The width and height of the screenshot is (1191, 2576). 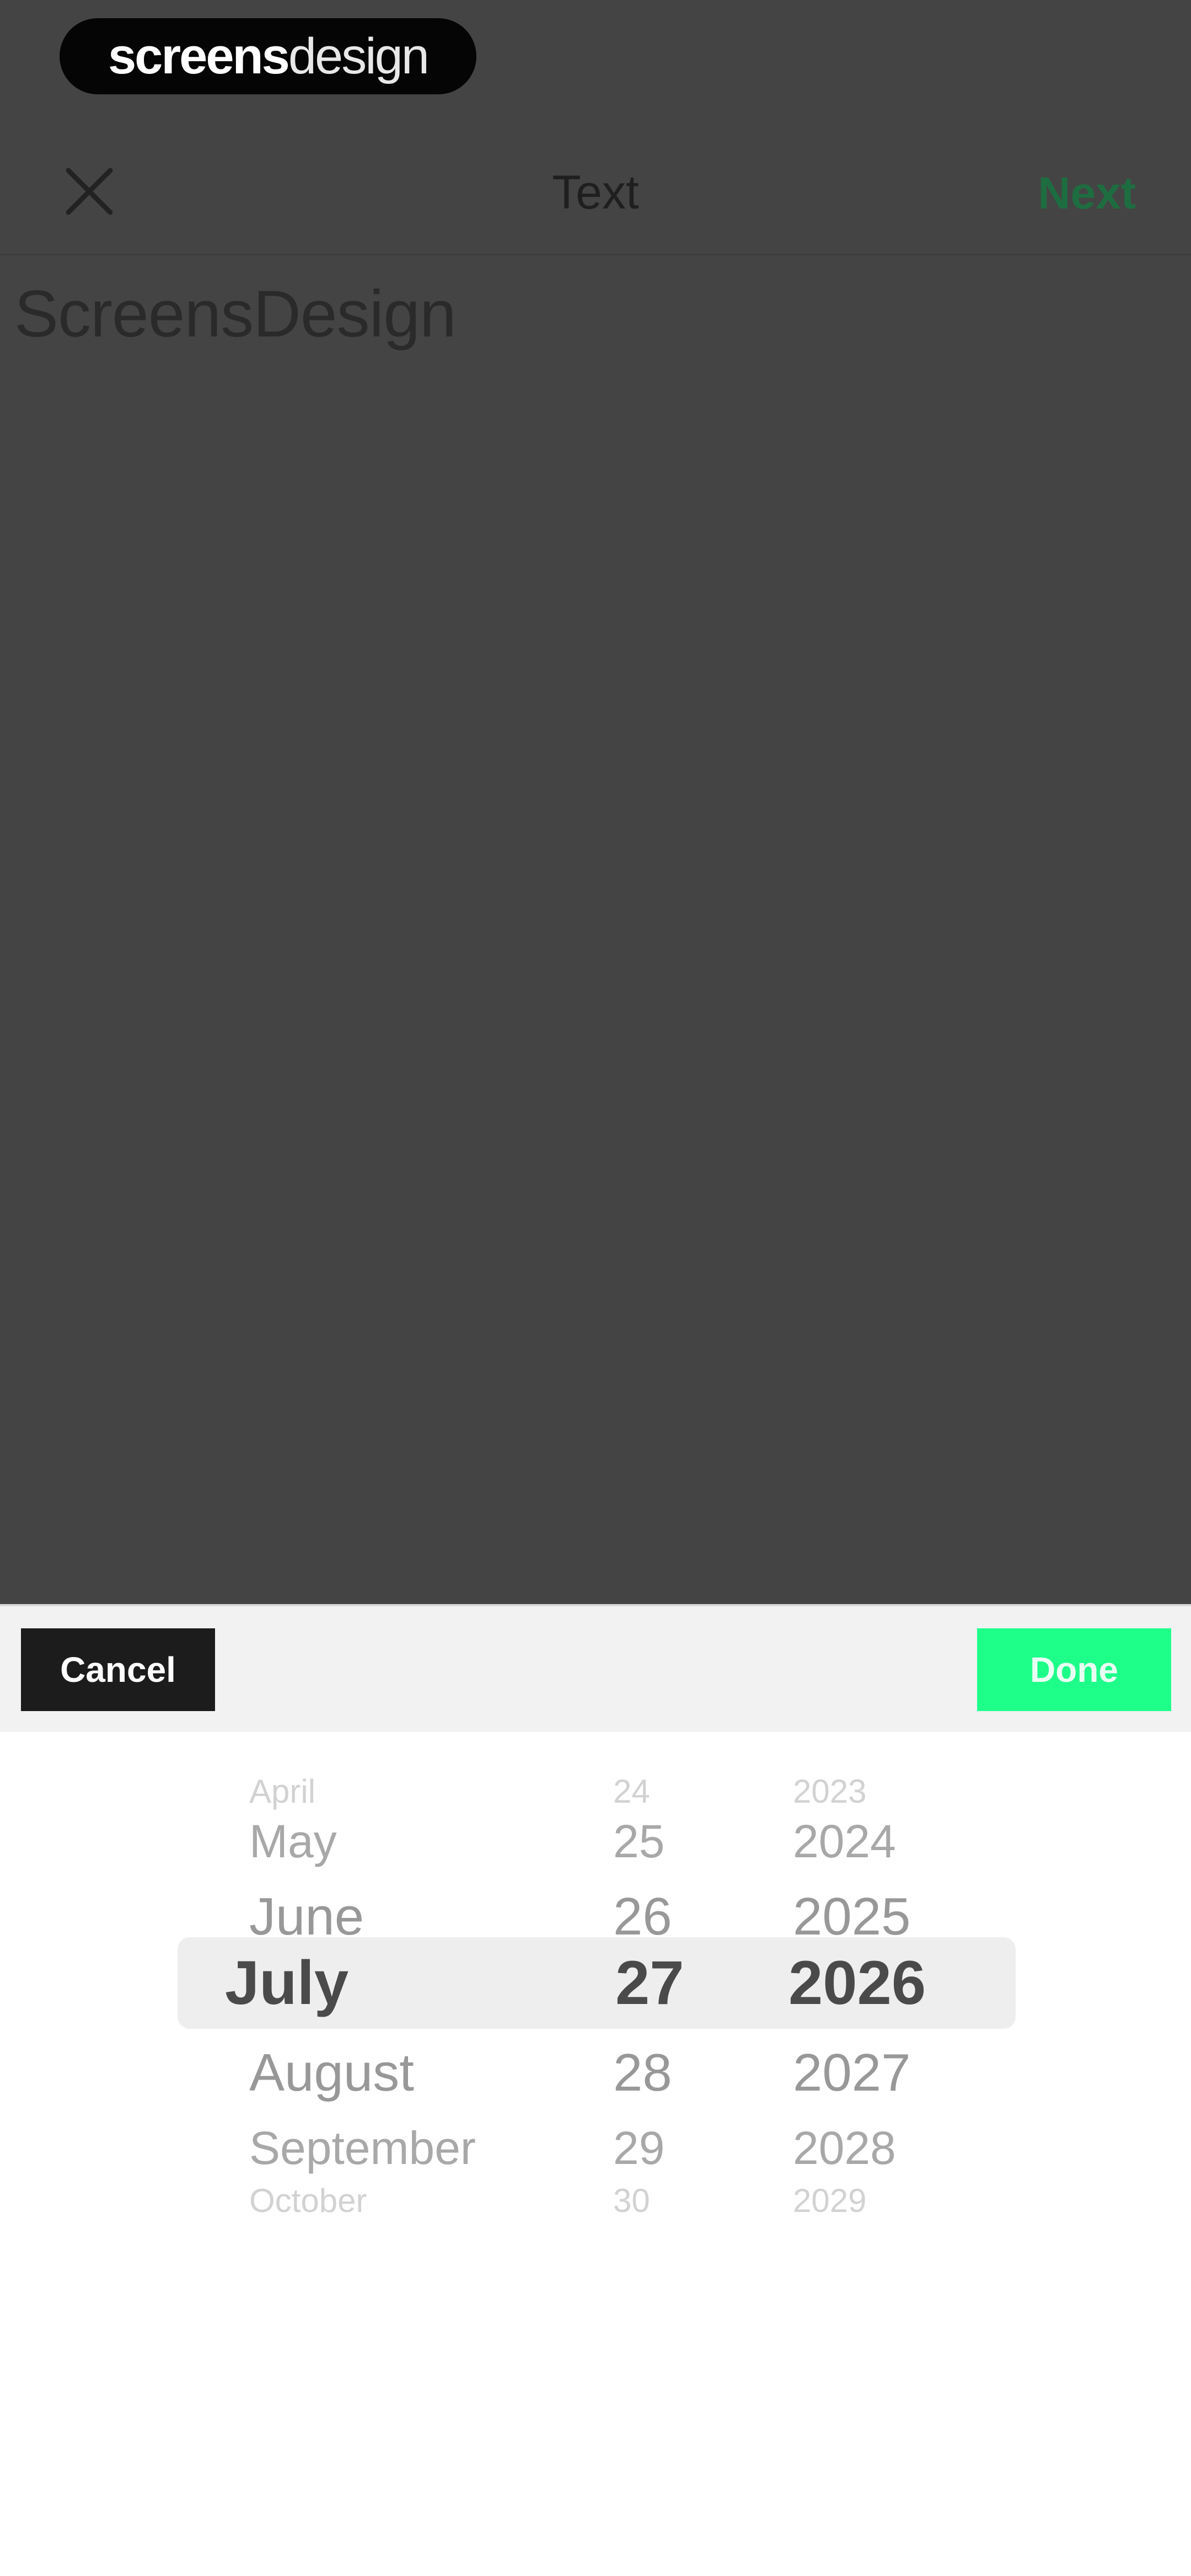 I want to click on wheel-row: June 26 2025, so click(x=595, y=1917).